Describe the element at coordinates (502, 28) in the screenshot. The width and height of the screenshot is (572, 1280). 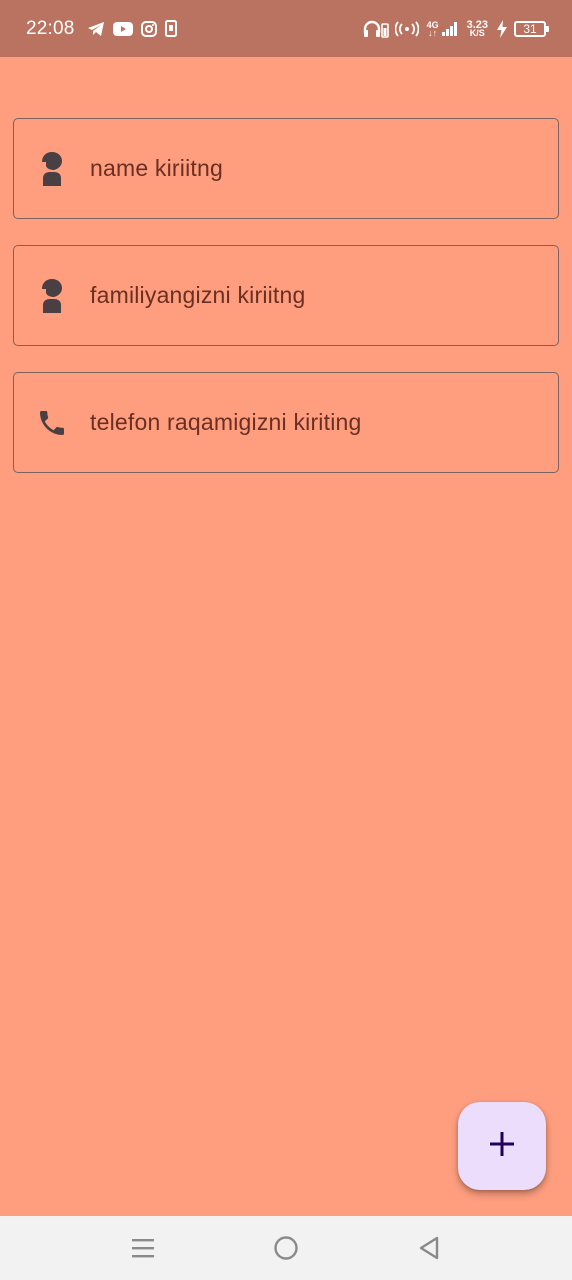
I see `charging-icon` at that location.